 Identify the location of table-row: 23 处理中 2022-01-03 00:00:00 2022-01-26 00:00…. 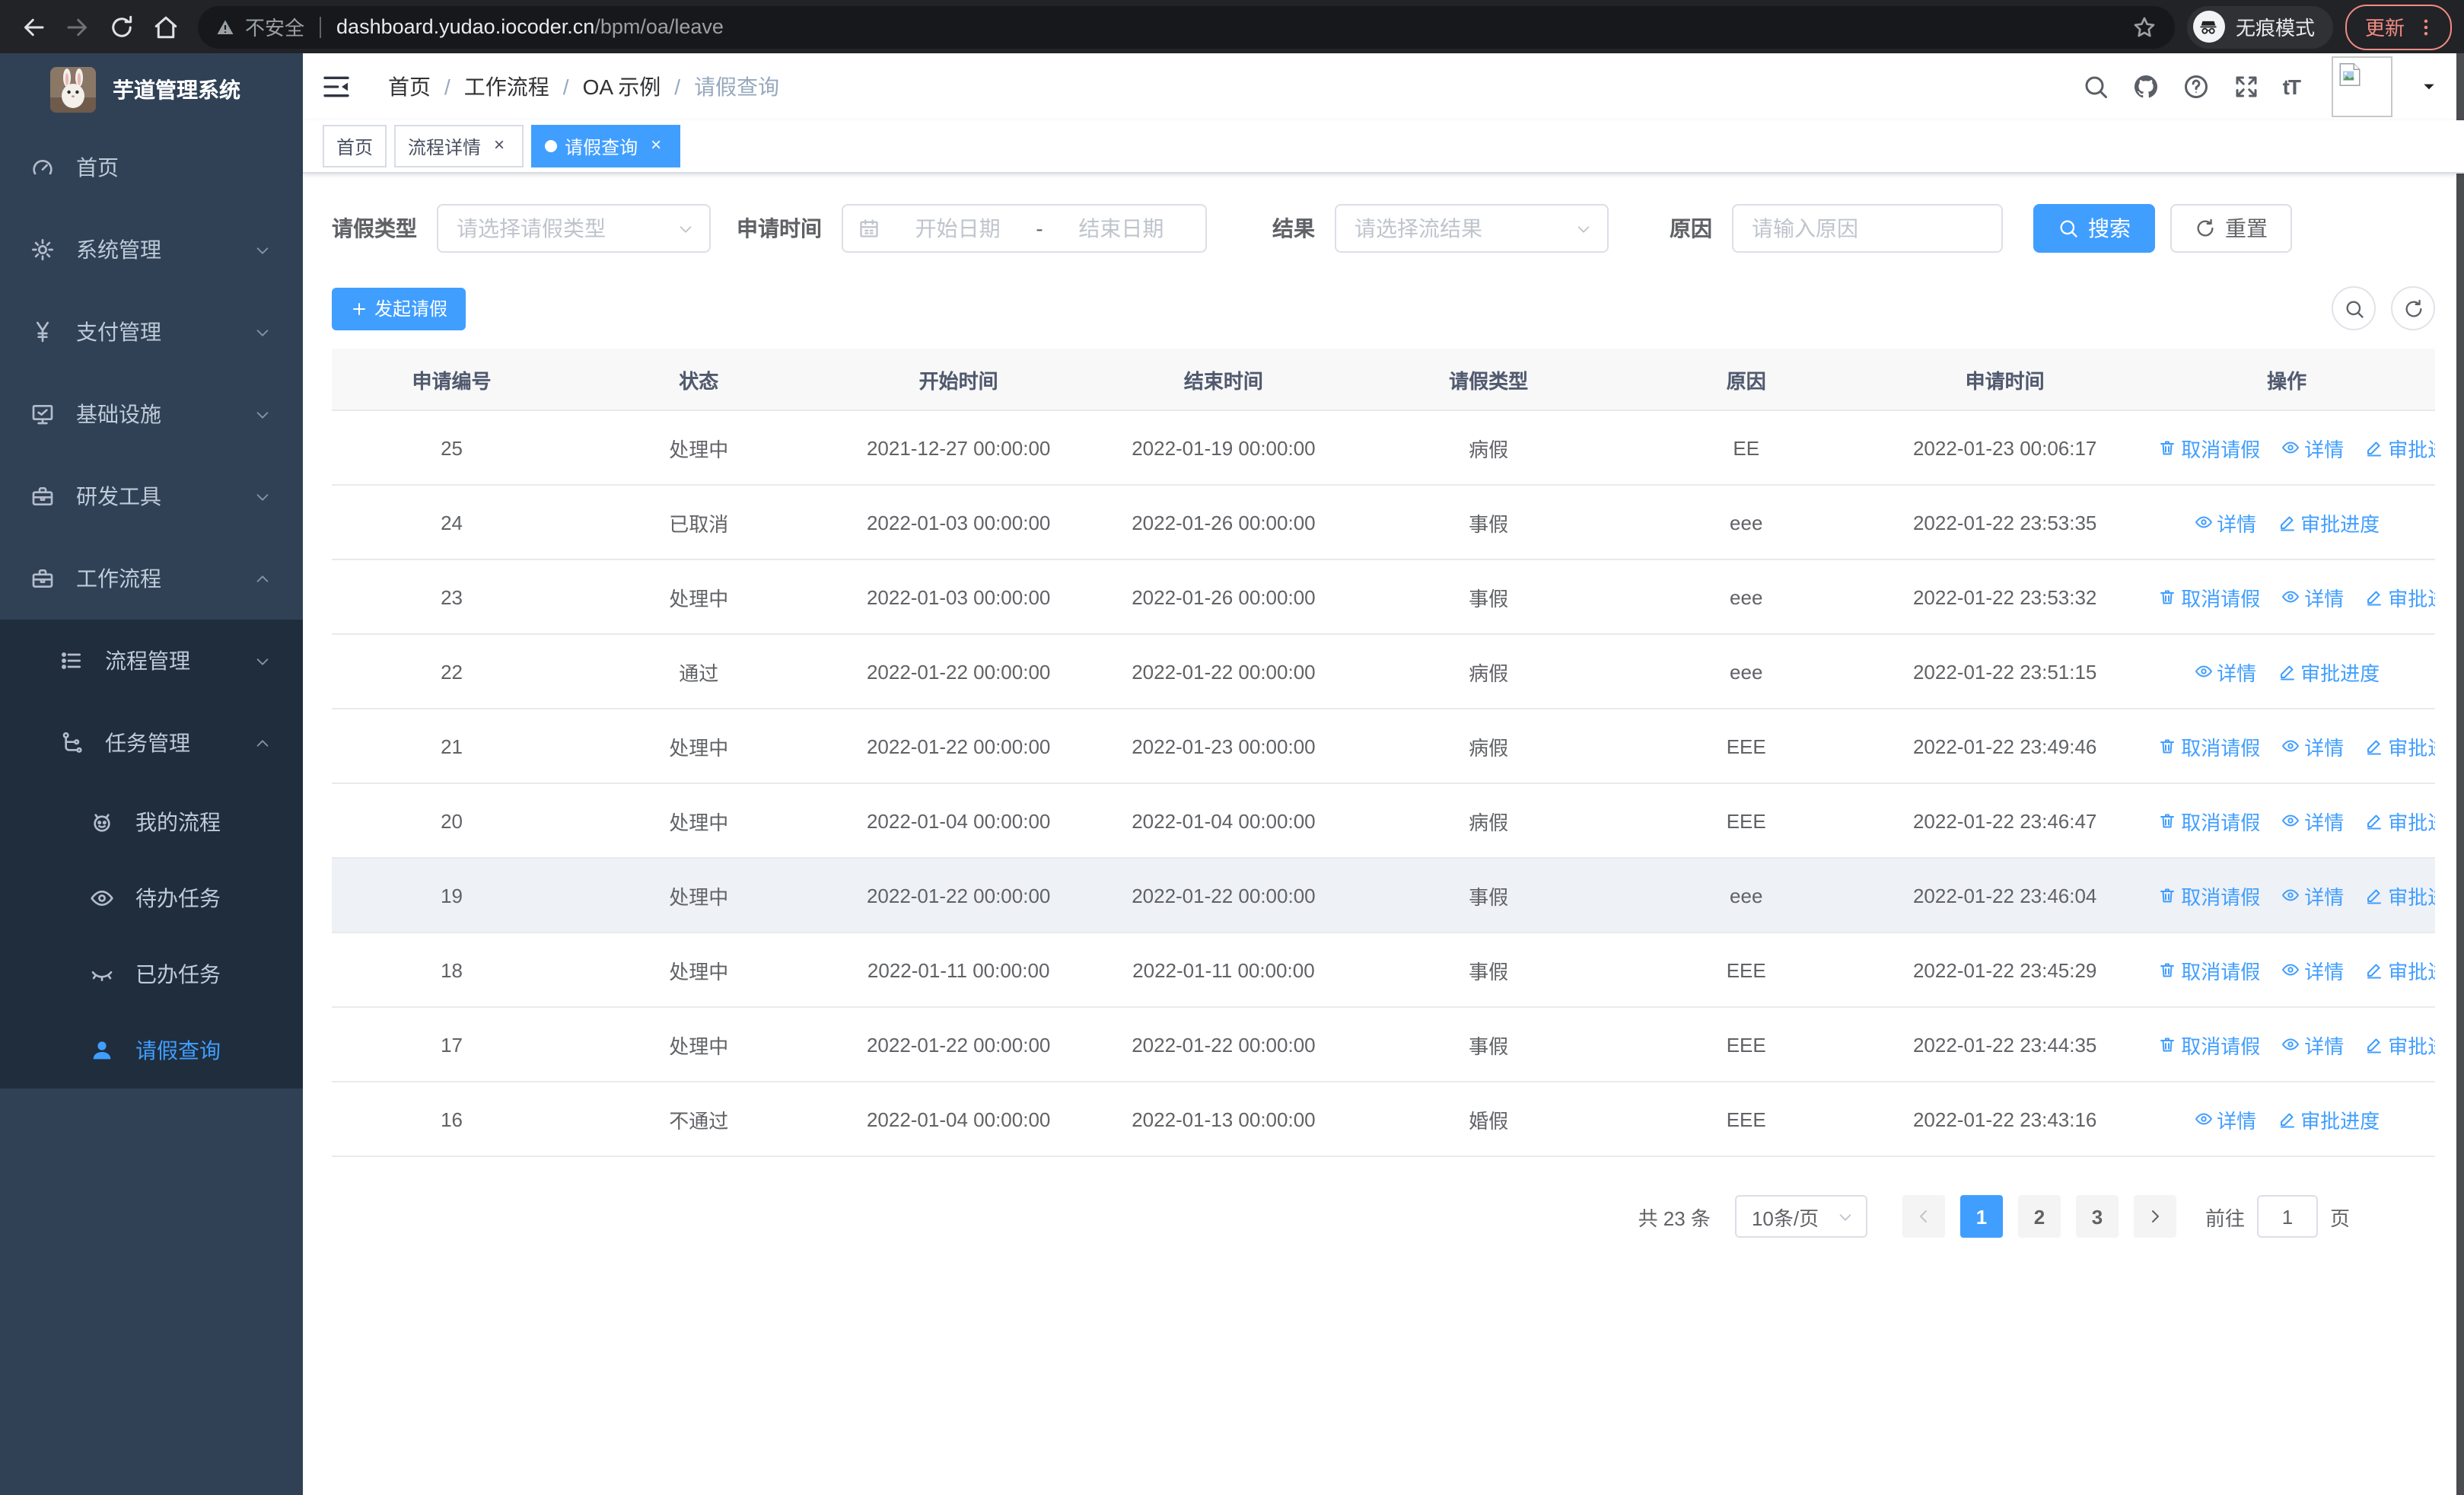
(1383, 597).